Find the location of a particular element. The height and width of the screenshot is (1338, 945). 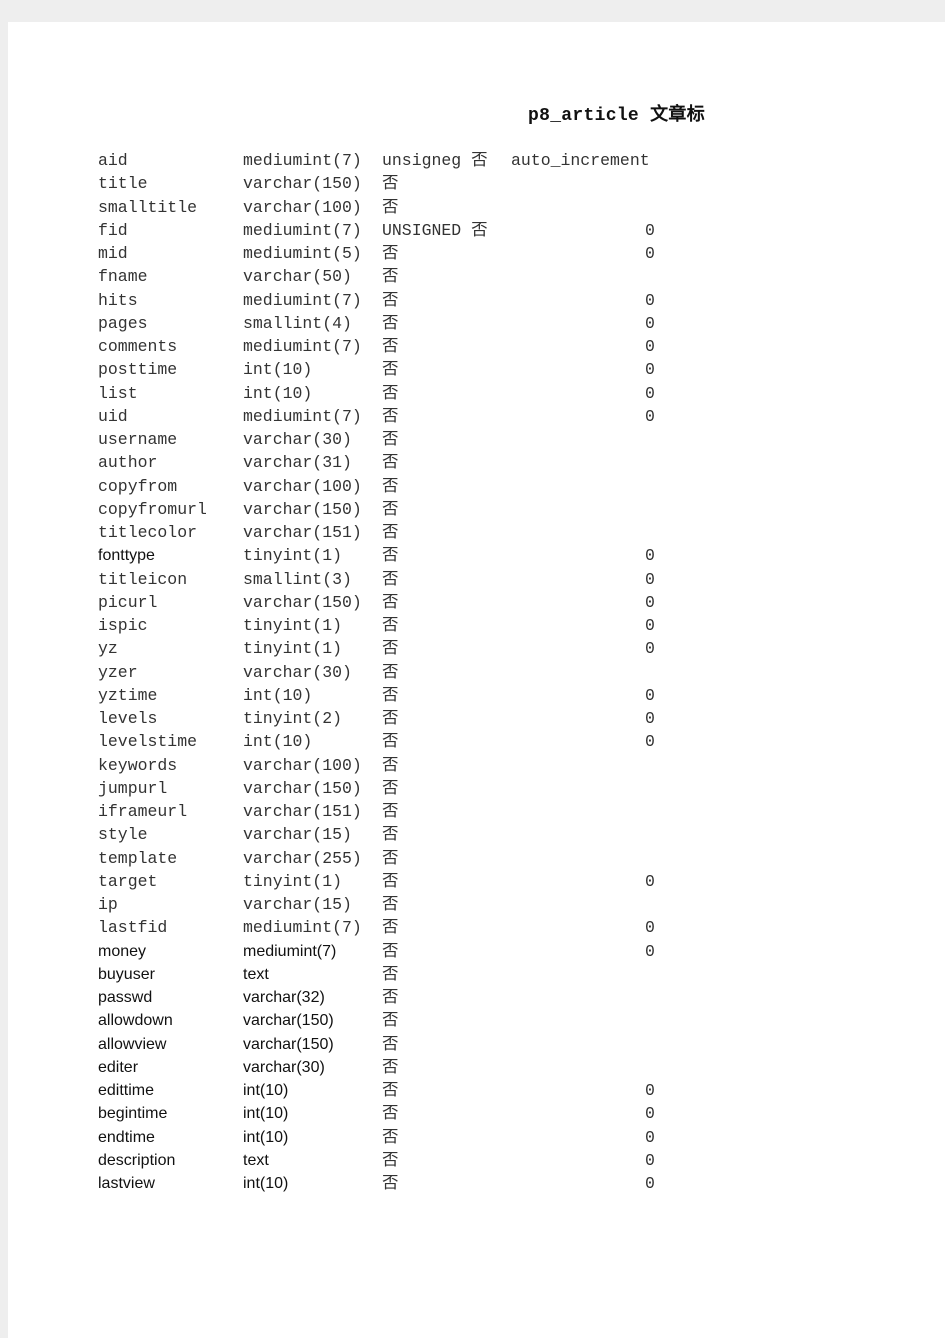

field-name: style is located at coordinates (123, 835).